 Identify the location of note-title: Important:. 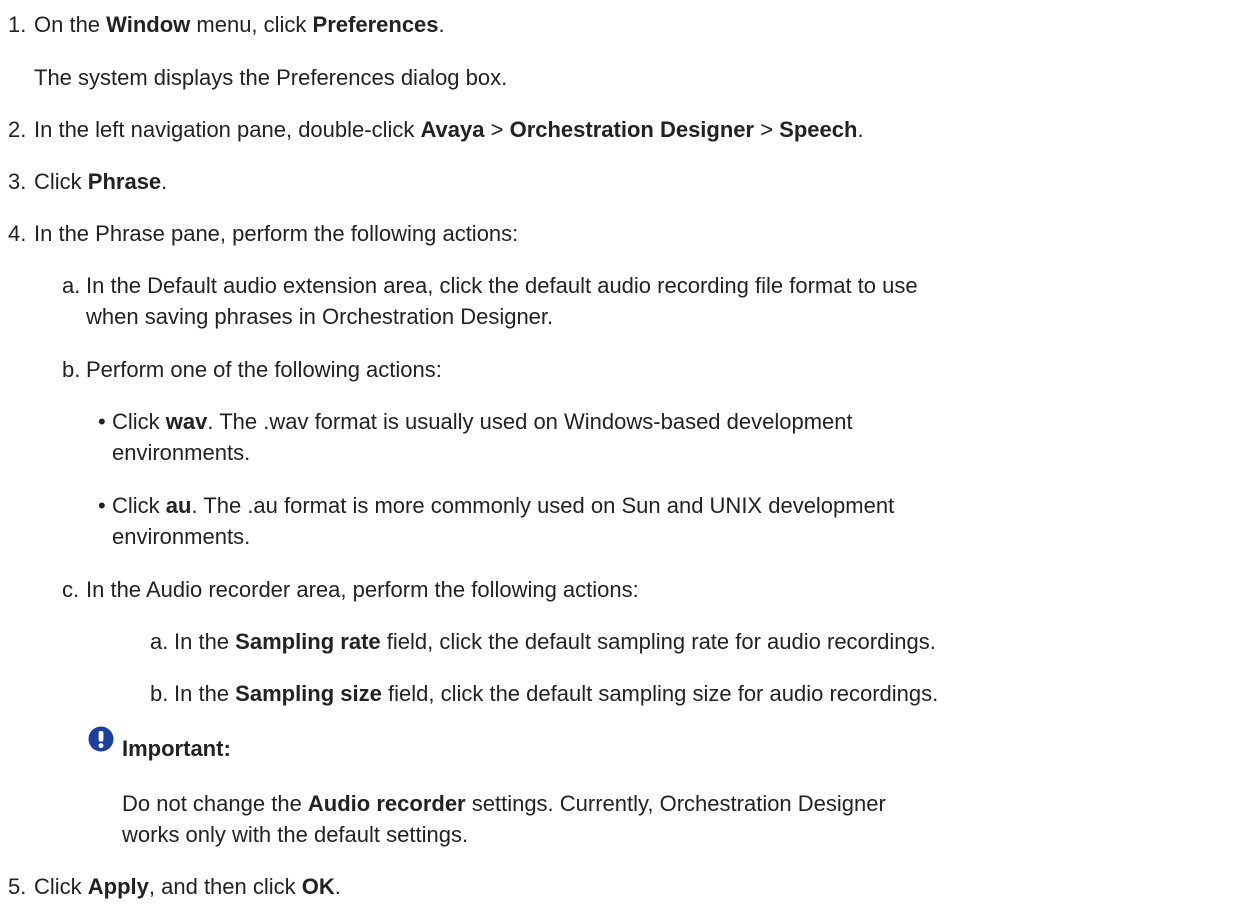
(176, 748).